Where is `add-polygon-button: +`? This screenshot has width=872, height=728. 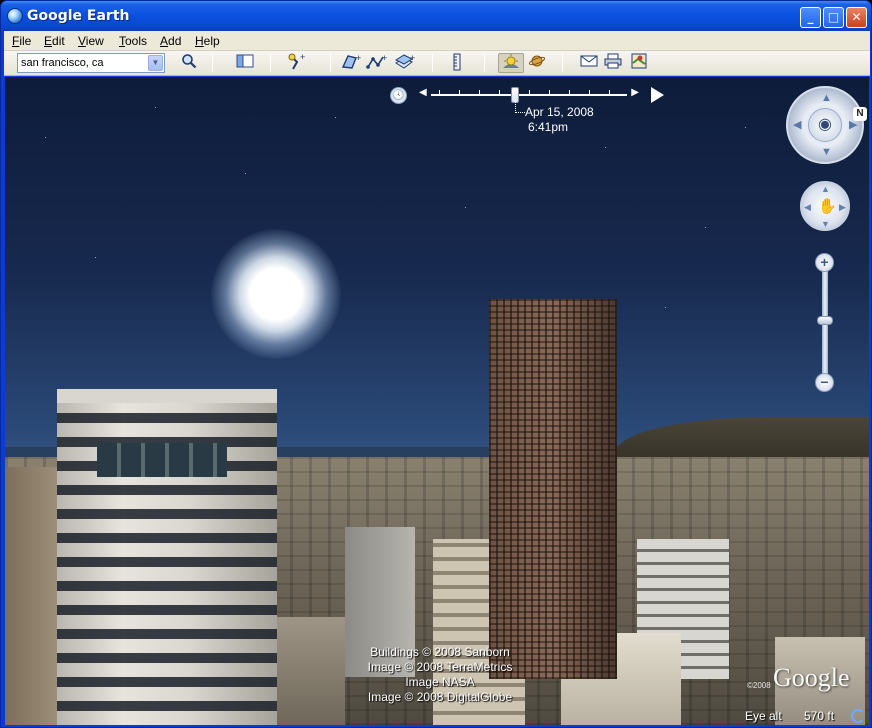 add-polygon-button: + is located at coordinates (351, 63).